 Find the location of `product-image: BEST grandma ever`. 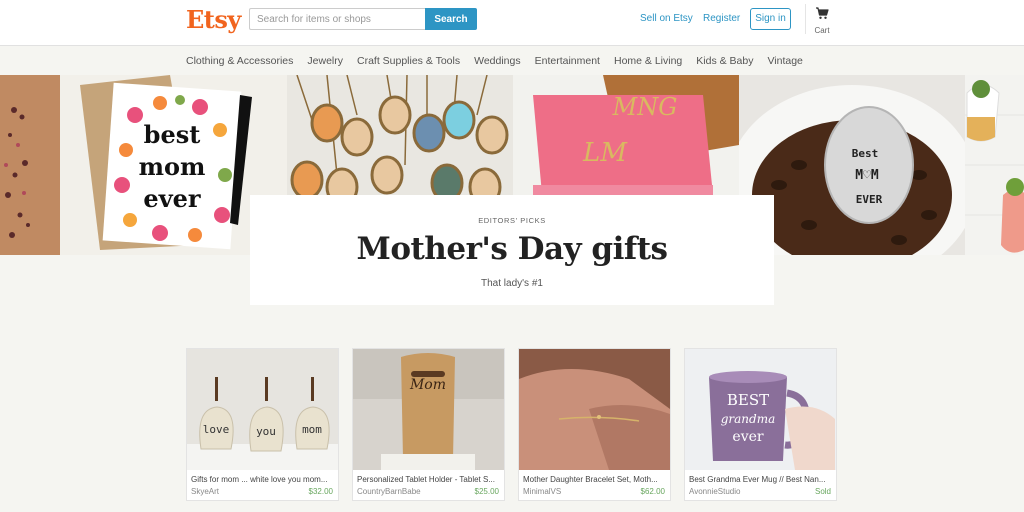

product-image: BEST grandma ever is located at coordinates (760, 409).